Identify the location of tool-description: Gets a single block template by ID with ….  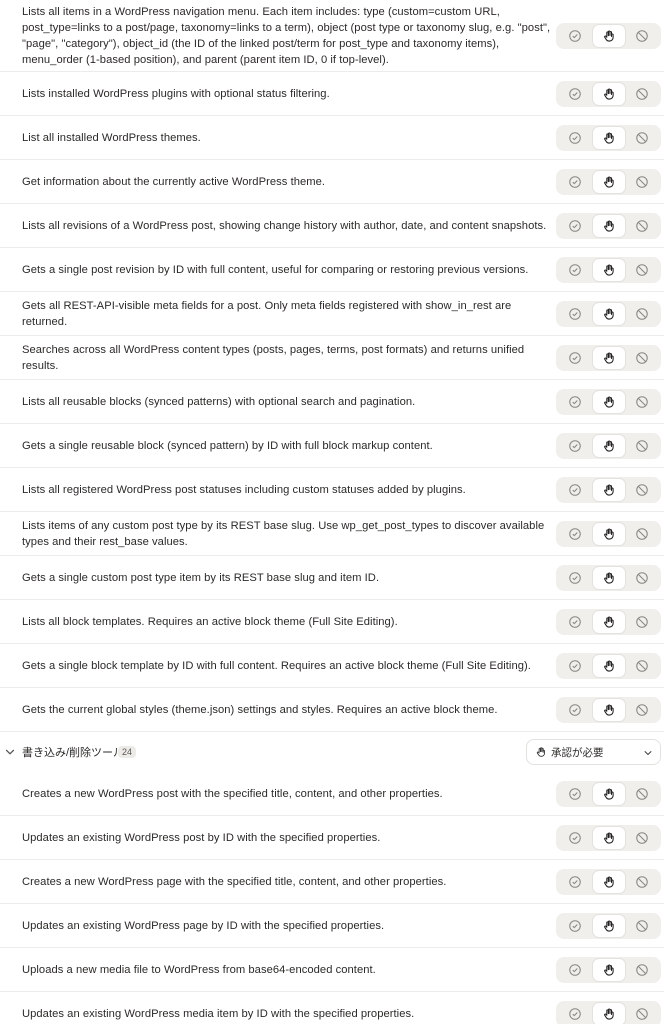
(276, 665).